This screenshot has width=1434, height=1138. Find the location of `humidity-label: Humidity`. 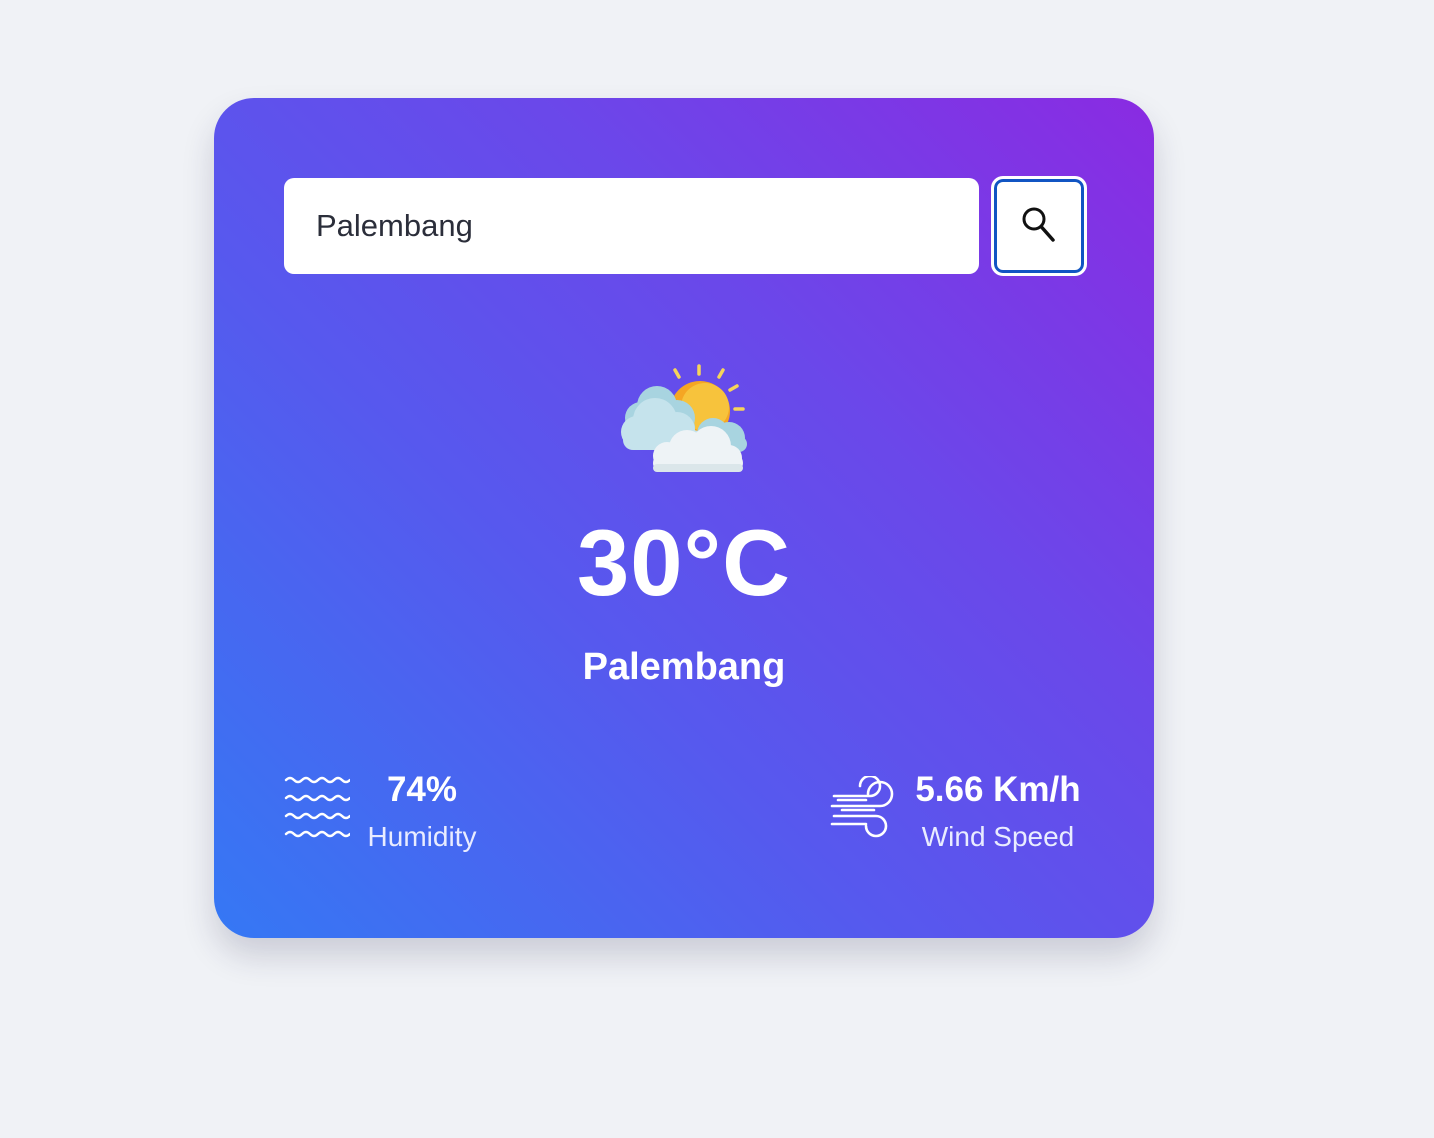

humidity-label: Humidity is located at coordinates (422, 836).